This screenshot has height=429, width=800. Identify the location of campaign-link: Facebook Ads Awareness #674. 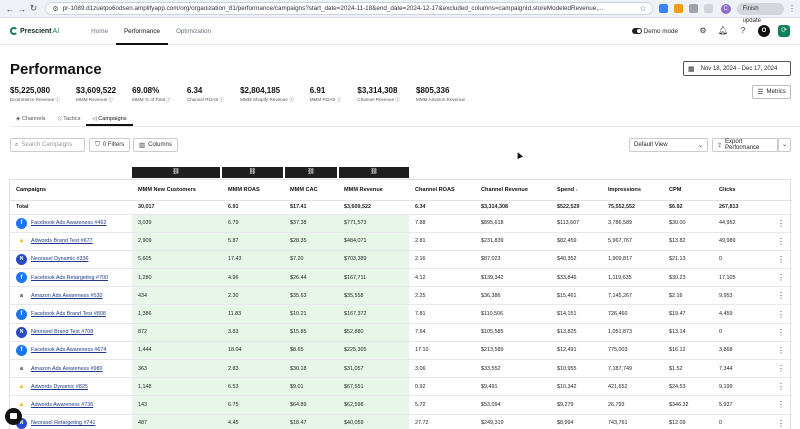
(68, 350).